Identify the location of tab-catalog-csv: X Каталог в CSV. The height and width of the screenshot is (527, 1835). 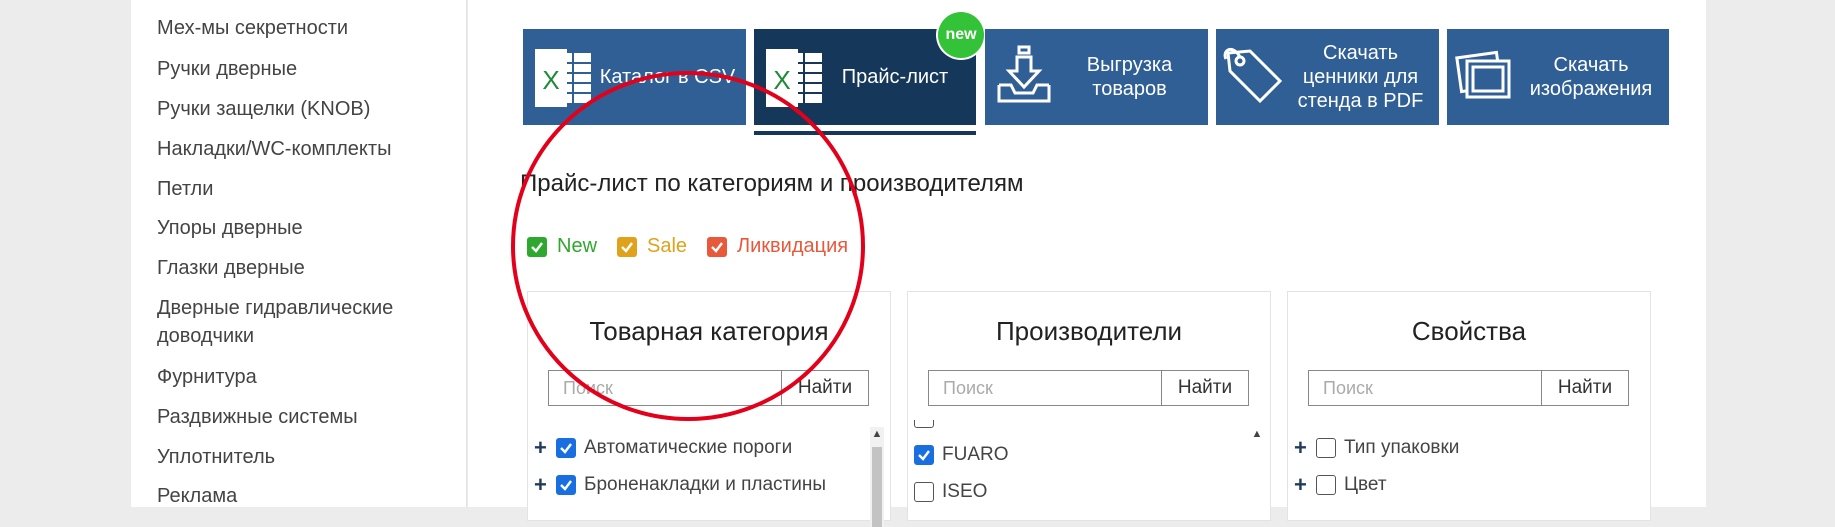
(634, 77).